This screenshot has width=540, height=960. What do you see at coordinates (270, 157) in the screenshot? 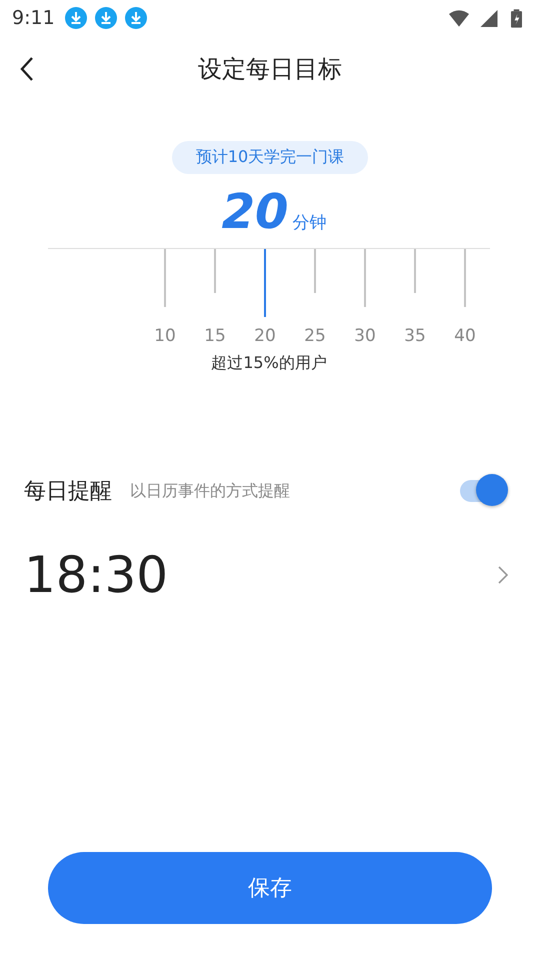
I see `estimate-badge: 预计10天学完一门课` at bounding box center [270, 157].